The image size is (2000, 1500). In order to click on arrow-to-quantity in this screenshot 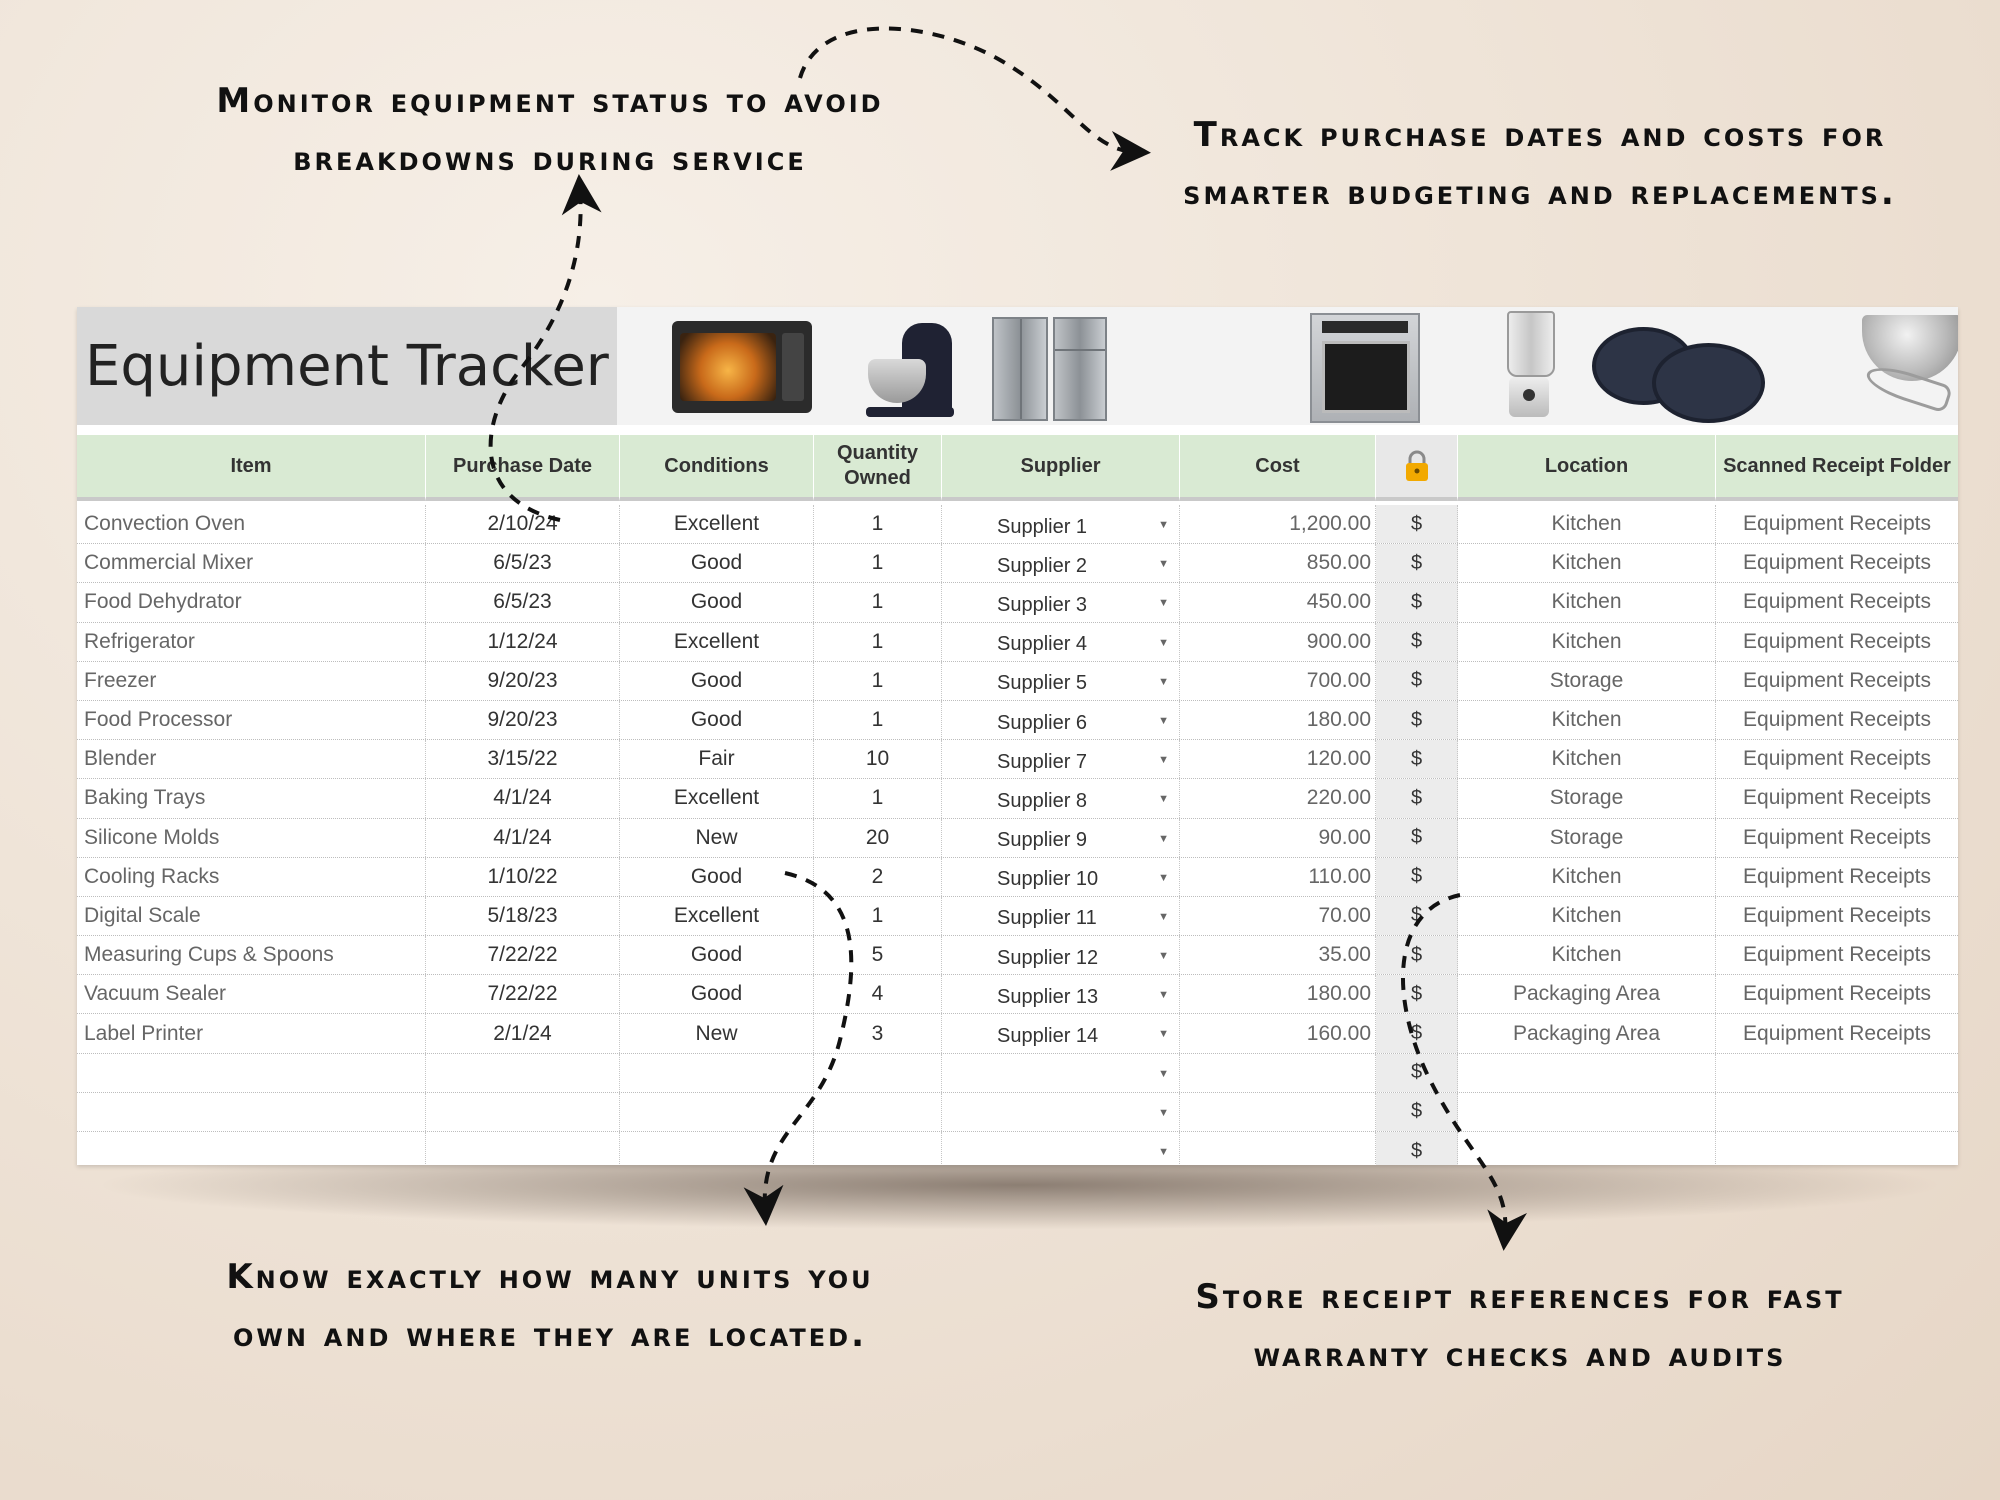, I will do `click(798, 1048)`.